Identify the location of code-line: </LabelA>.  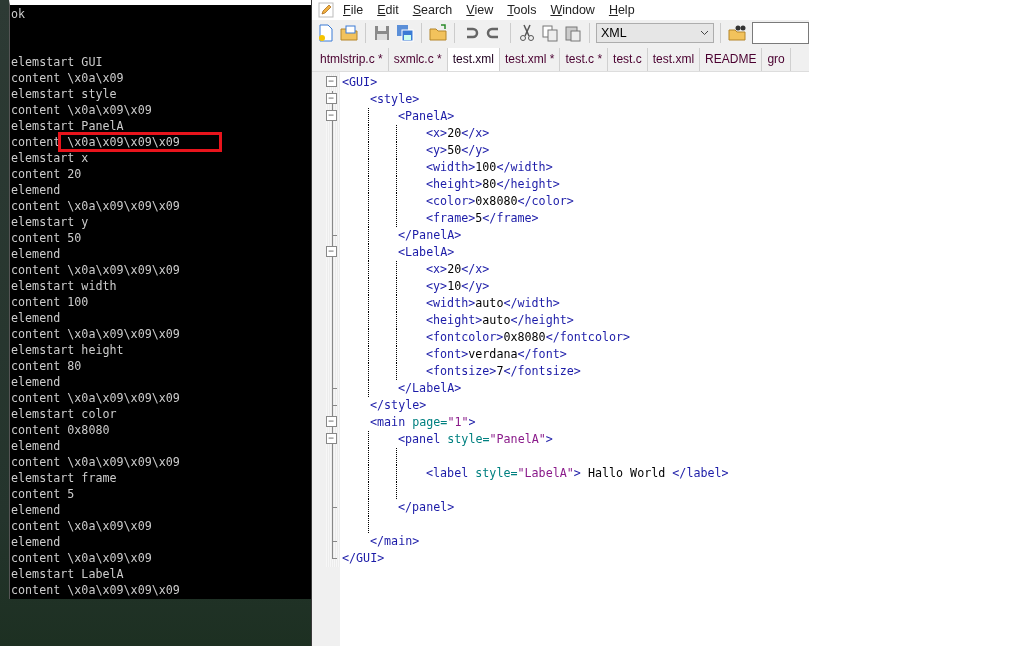
(429, 388).